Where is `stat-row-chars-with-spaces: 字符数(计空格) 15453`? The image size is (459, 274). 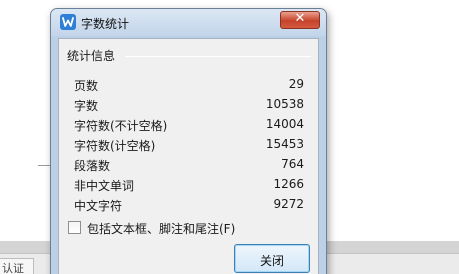
stat-row-chars-with-spaces: 字符数(计空格) 15453 is located at coordinates (189, 146).